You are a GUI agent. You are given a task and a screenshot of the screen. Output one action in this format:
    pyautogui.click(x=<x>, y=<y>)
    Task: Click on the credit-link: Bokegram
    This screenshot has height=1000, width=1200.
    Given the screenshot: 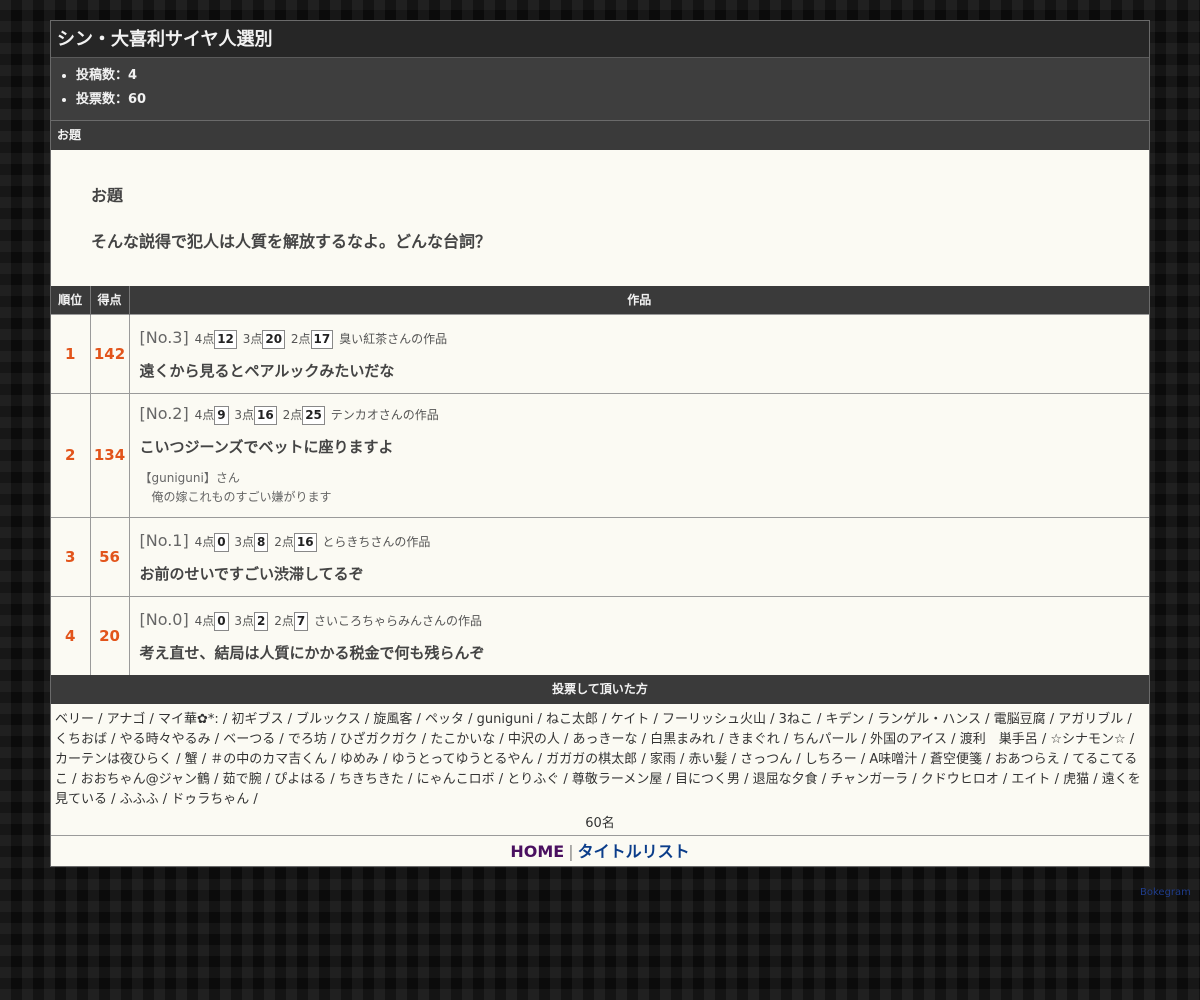 What is the action you would take?
    pyautogui.click(x=1165, y=892)
    